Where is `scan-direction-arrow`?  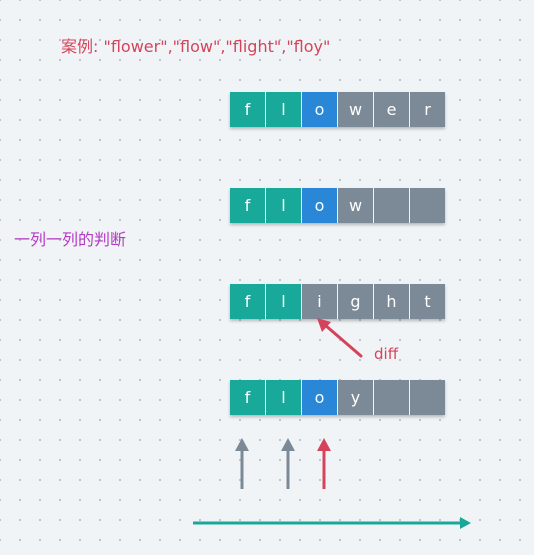 scan-direction-arrow is located at coordinates (332, 523).